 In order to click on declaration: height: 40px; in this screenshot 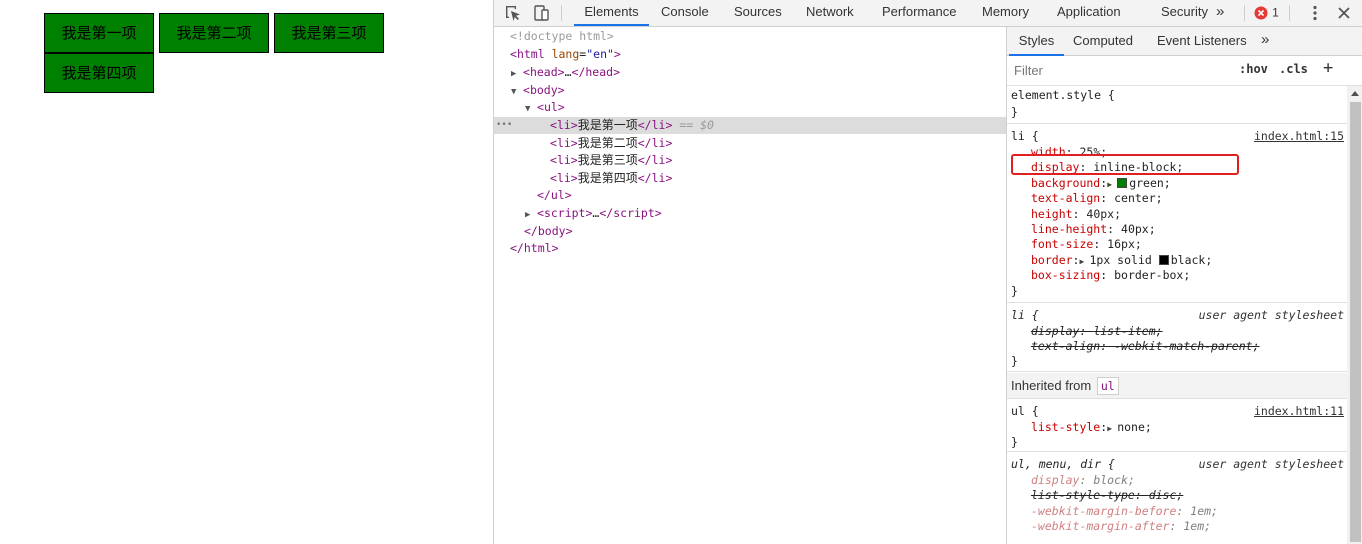, I will do `click(1076, 214)`.